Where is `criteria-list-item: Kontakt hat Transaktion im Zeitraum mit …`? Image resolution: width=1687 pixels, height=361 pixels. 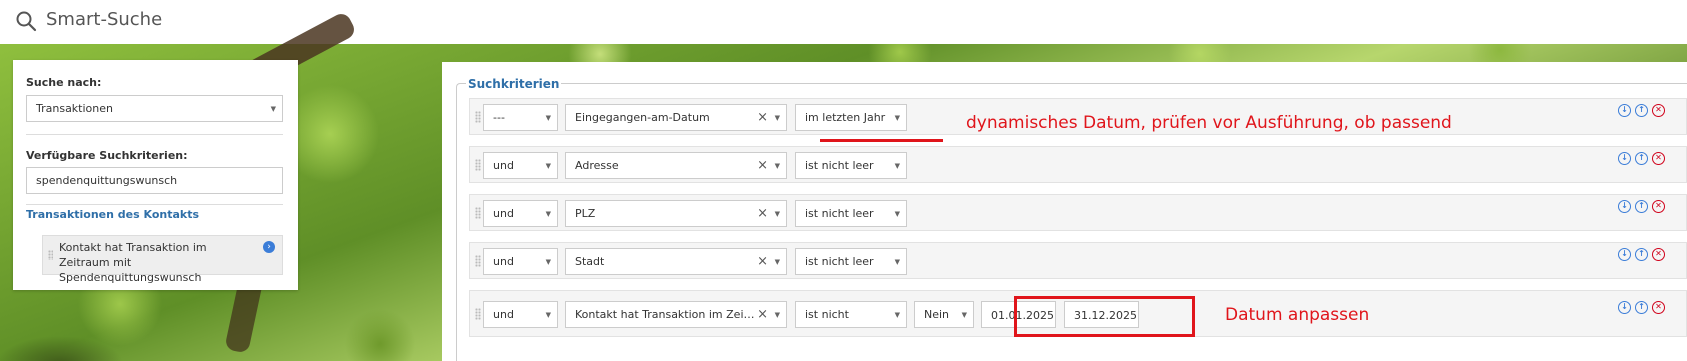 criteria-list-item: Kontakt hat Transaktion im Zeitraum mit … is located at coordinates (162, 259).